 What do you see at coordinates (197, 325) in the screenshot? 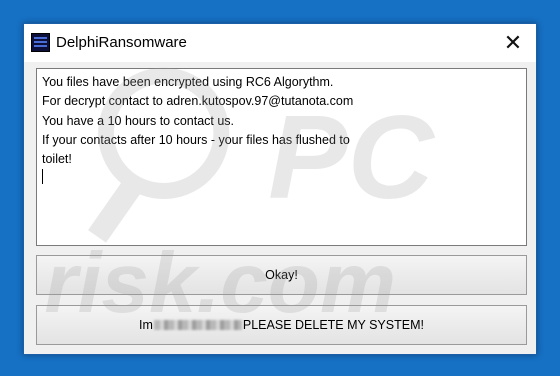
I see `blurred-text` at bounding box center [197, 325].